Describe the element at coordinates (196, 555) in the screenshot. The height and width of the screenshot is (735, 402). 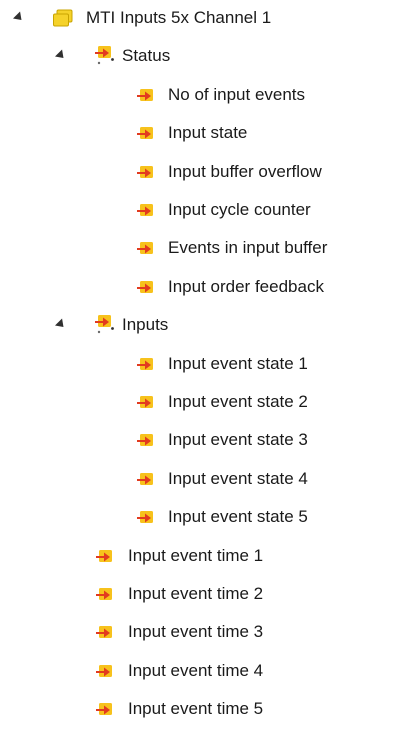
I see `tree-node-label: Input event time 1` at that location.